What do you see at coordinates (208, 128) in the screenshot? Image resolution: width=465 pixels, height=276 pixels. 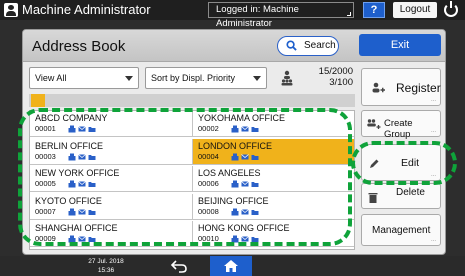 I see `entry-number: 00002` at bounding box center [208, 128].